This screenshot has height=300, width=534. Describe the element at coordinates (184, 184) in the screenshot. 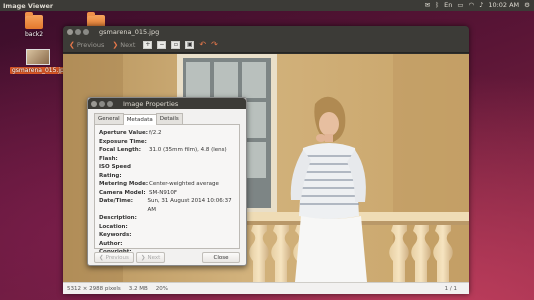

I see `field-value: Center-weighted average` at that location.